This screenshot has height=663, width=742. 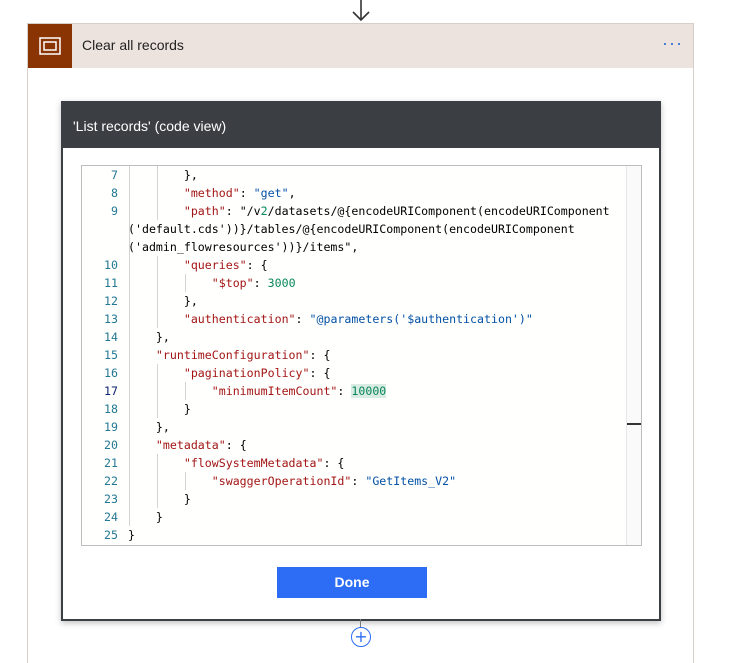 I want to click on scope-title: Clear all records, so click(x=133, y=45).